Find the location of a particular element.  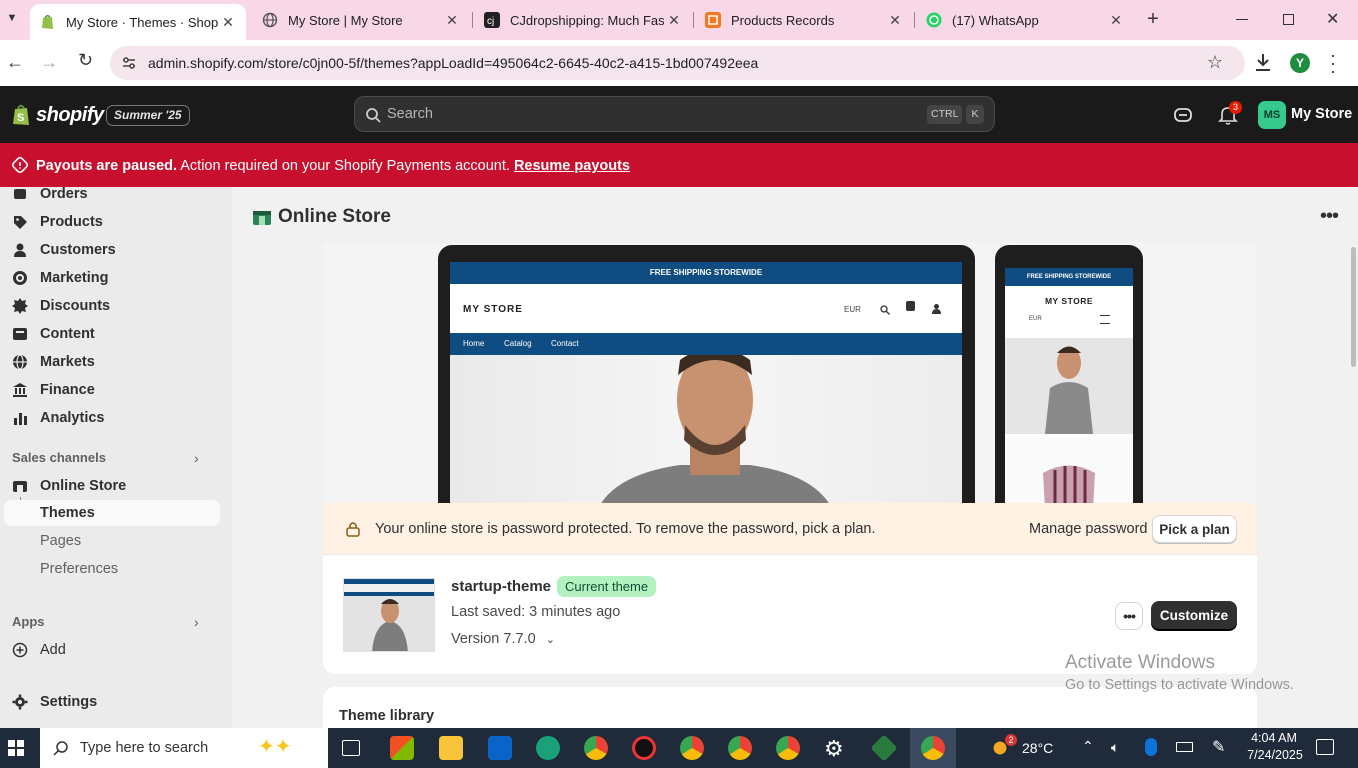

edge-icon is located at coordinates (548, 748).